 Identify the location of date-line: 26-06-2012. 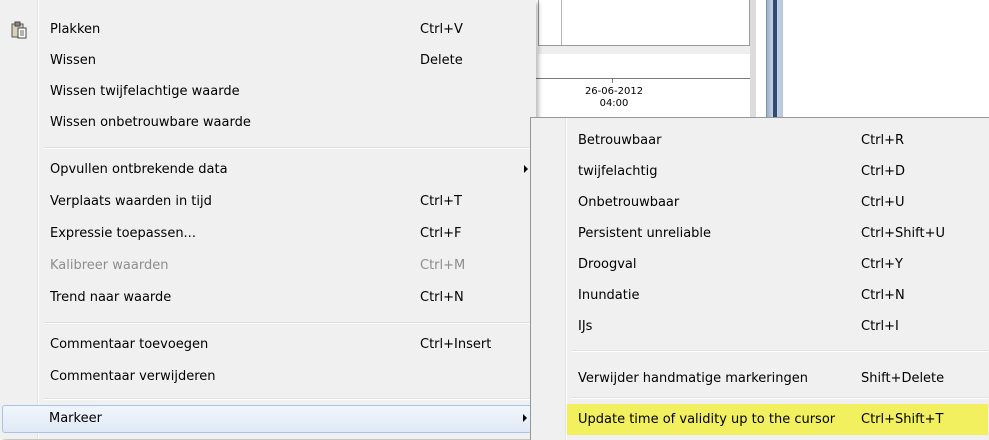
(614, 91).